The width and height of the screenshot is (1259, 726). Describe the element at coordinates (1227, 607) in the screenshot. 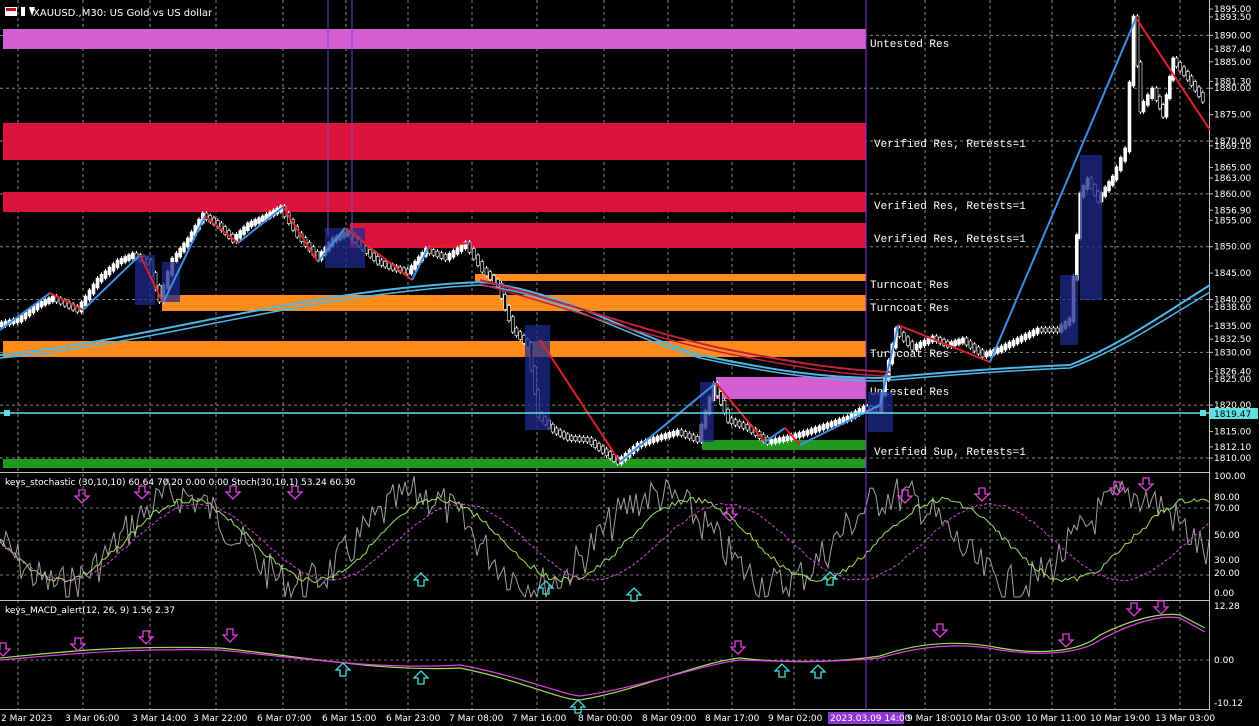

I see `macd-axis-label: 12.28` at that location.